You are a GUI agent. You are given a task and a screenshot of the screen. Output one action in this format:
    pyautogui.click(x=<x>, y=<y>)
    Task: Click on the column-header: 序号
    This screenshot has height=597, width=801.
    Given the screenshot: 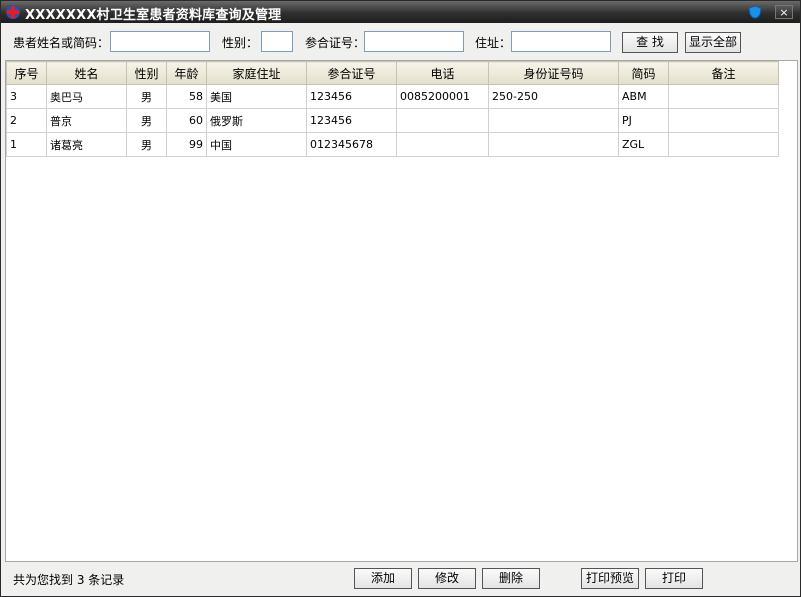 What is the action you would take?
    pyautogui.click(x=26, y=73)
    